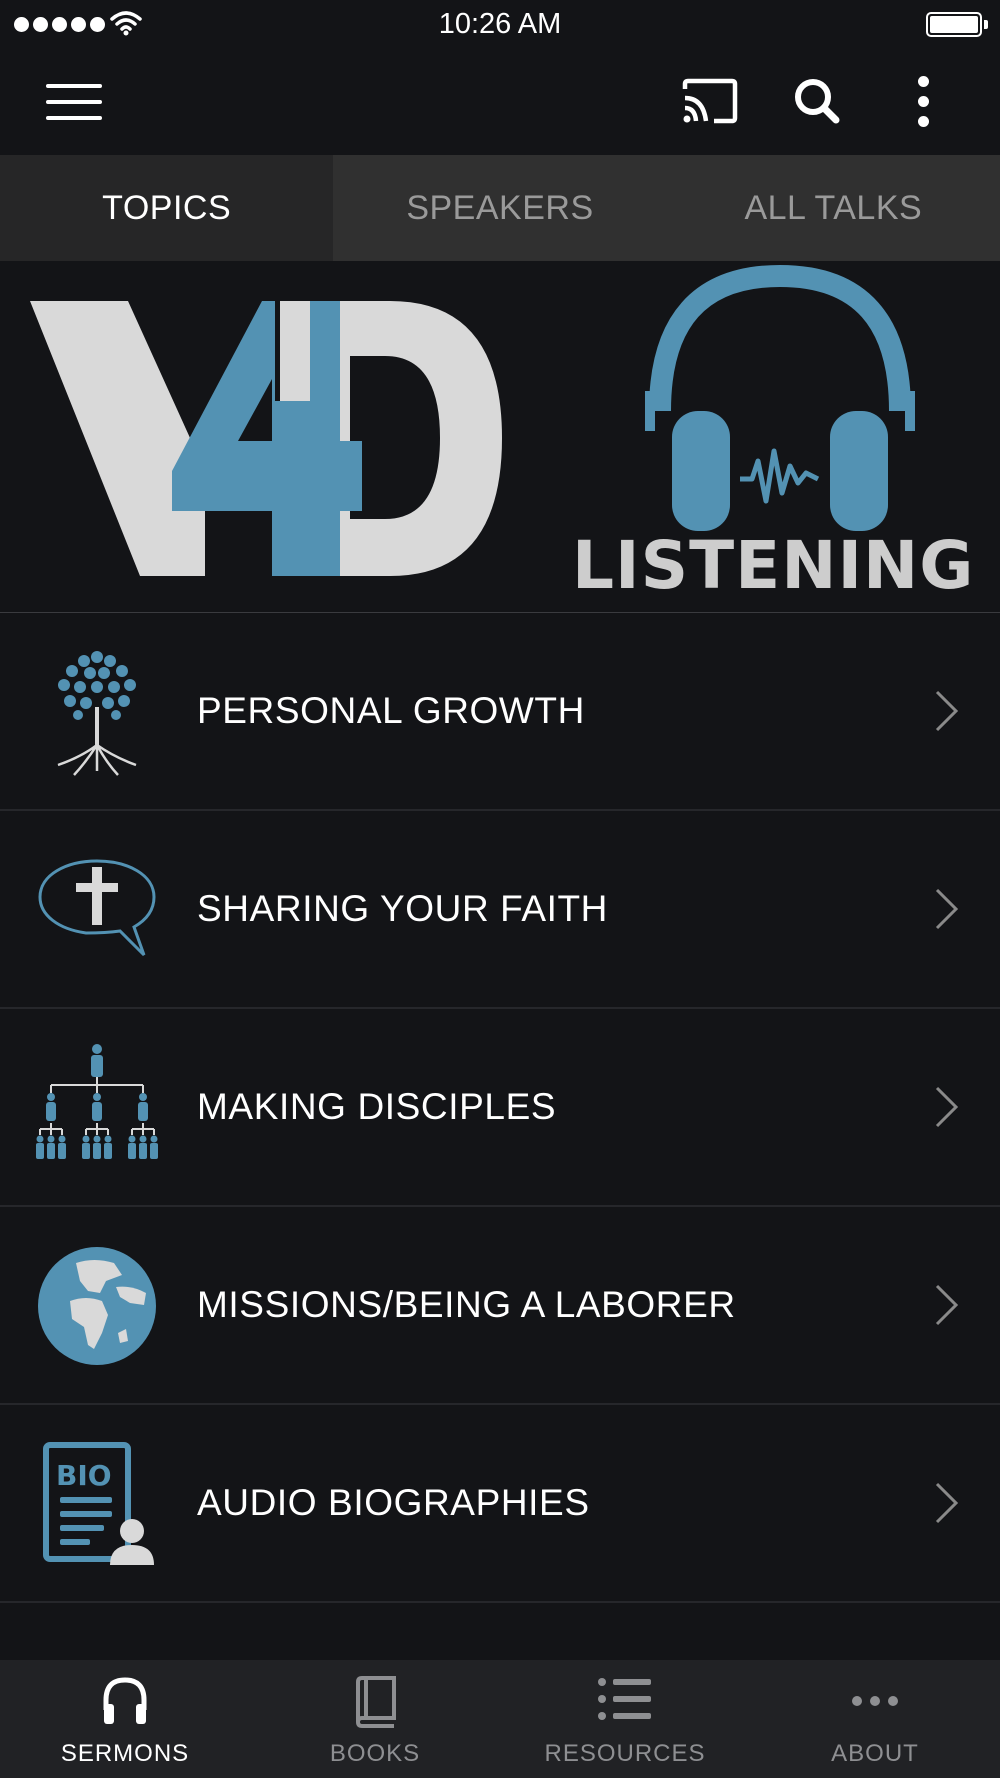  Describe the element at coordinates (875, 1701) in the screenshot. I see `more-horizontal-icon` at that location.